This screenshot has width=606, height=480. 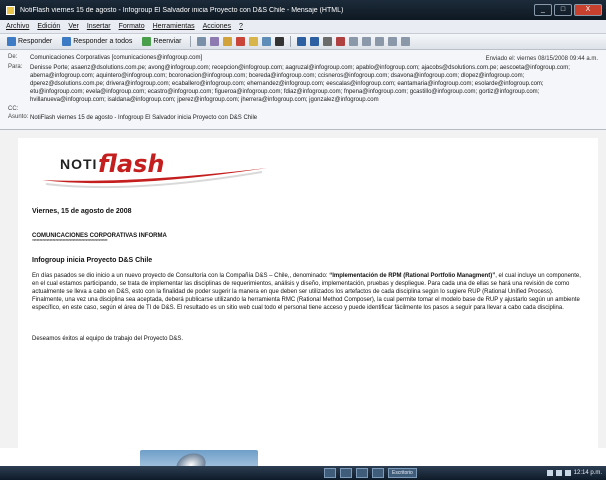 What do you see at coordinates (567, 473) in the screenshot?
I see `security-icon` at bounding box center [567, 473].